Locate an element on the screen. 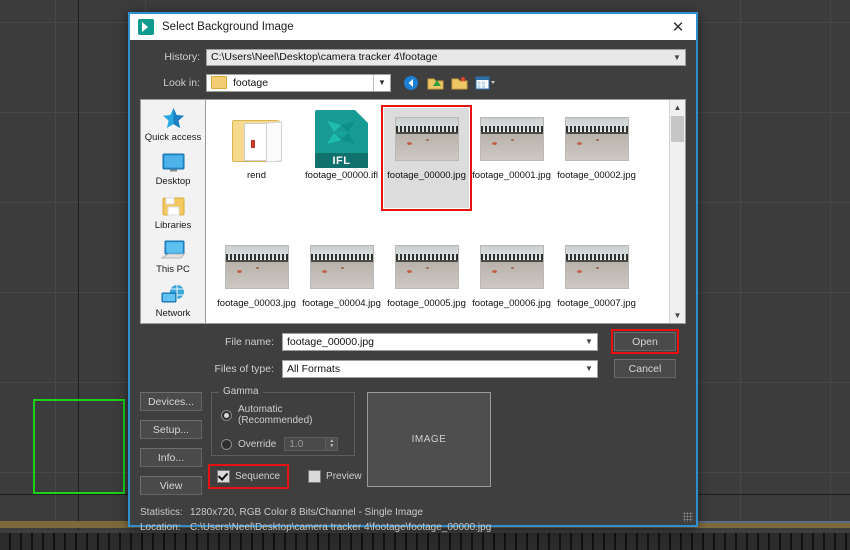  gamma-override-value: 1.0 is located at coordinates (296, 444).